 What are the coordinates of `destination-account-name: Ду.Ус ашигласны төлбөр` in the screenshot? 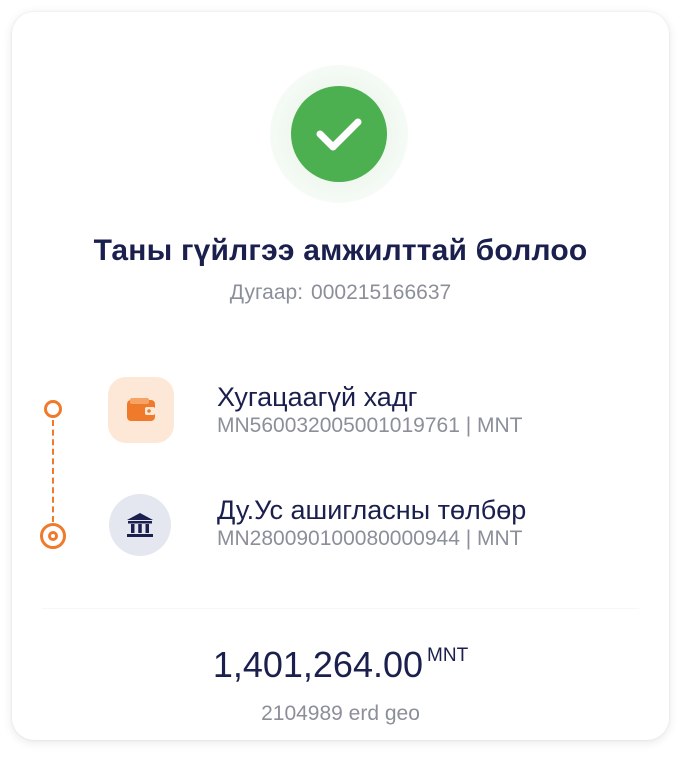 It's located at (372, 510).